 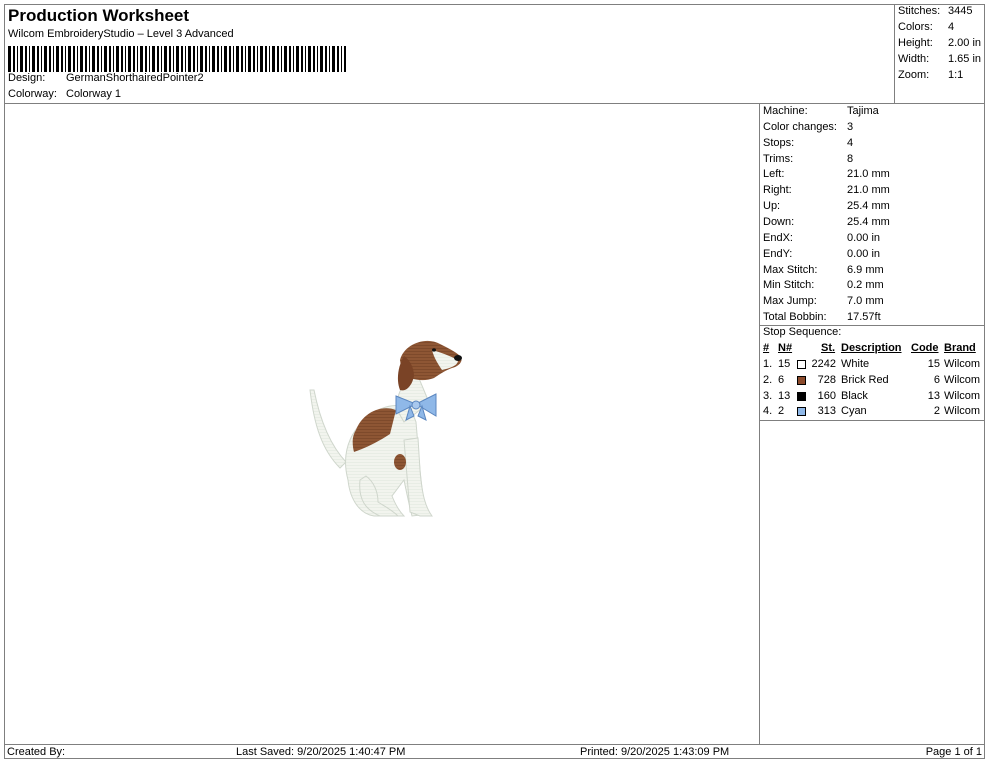 I want to click on machine-info-value: 4, so click(x=850, y=142).